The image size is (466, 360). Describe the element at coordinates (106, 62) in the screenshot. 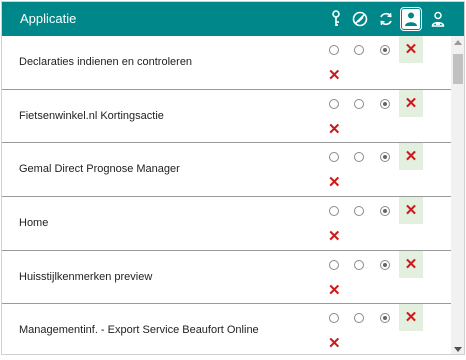

I see `application-name: Declaraties indienen en controleren` at that location.